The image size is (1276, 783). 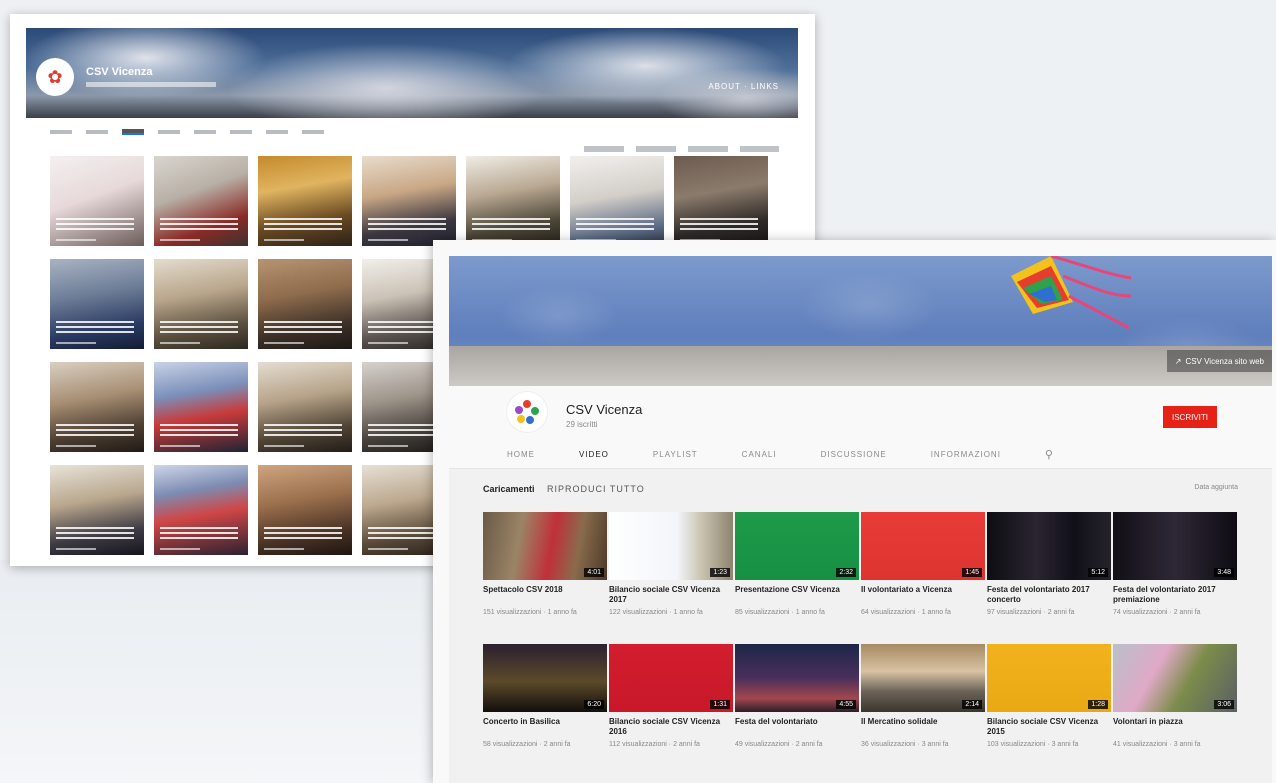 What do you see at coordinates (1049, 678) in the screenshot?
I see `video-thumbnail: 1:28` at bounding box center [1049, 678].